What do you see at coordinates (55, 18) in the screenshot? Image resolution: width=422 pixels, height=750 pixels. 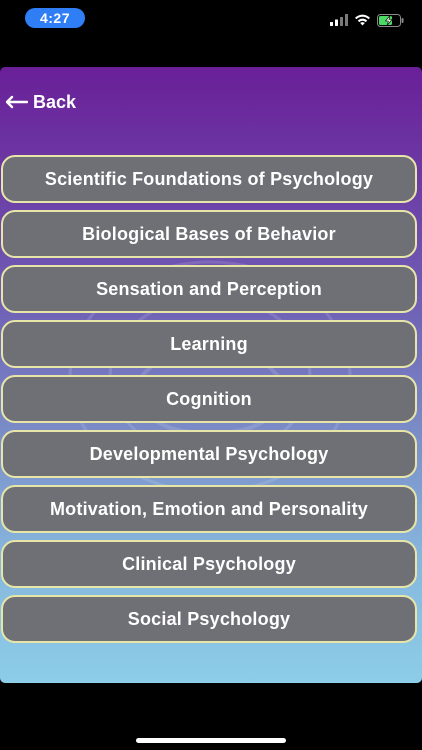 I see `status-time: 4:27` at bounding box center [55, 18].